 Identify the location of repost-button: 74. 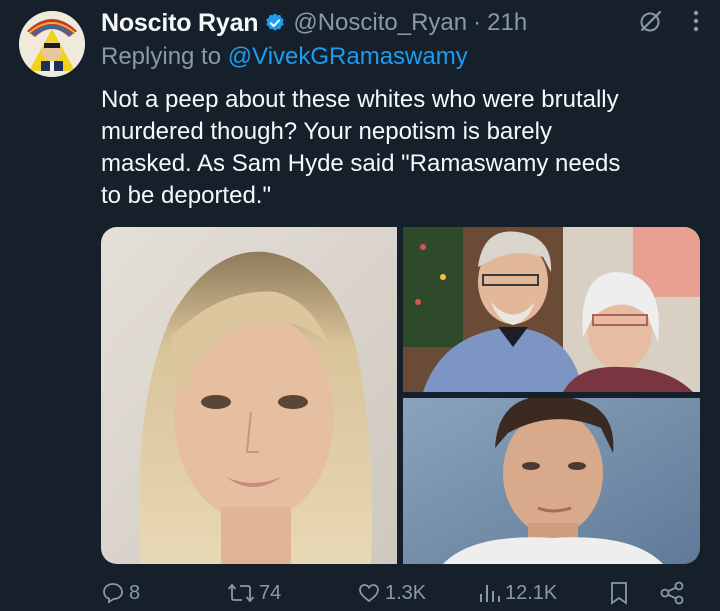
(254, 593).